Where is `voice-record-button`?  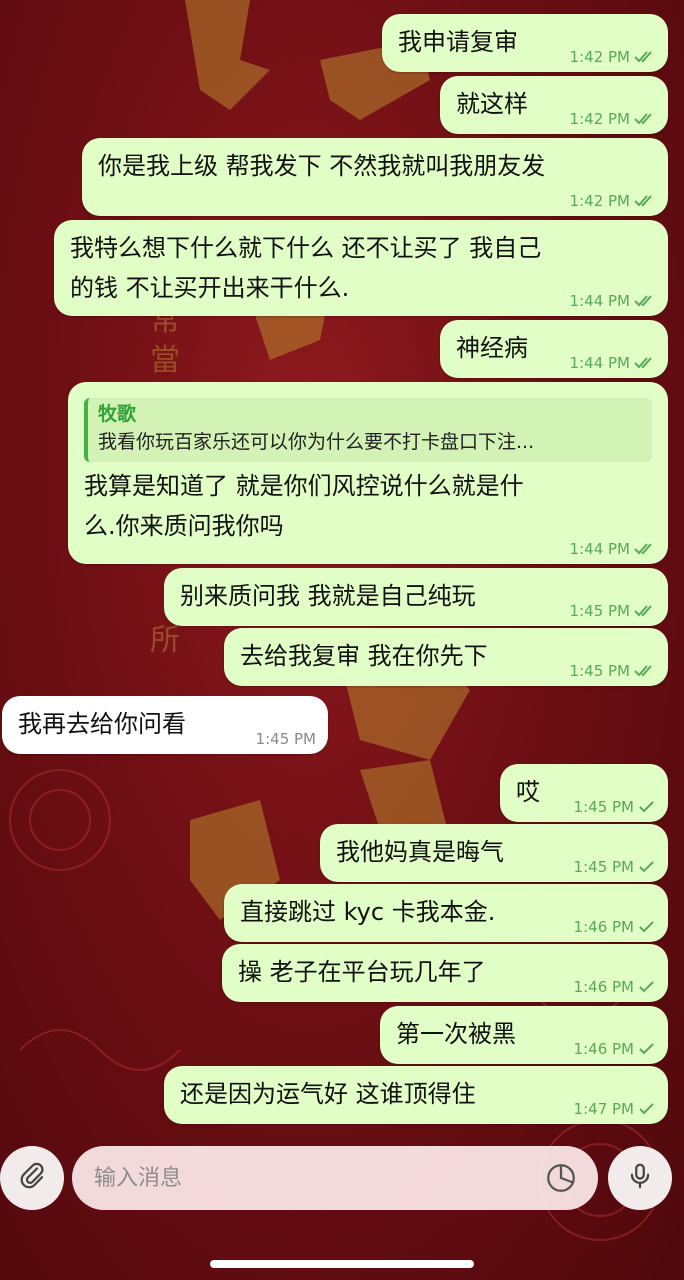 voice-record-button is located at coordinates (640, 1178).